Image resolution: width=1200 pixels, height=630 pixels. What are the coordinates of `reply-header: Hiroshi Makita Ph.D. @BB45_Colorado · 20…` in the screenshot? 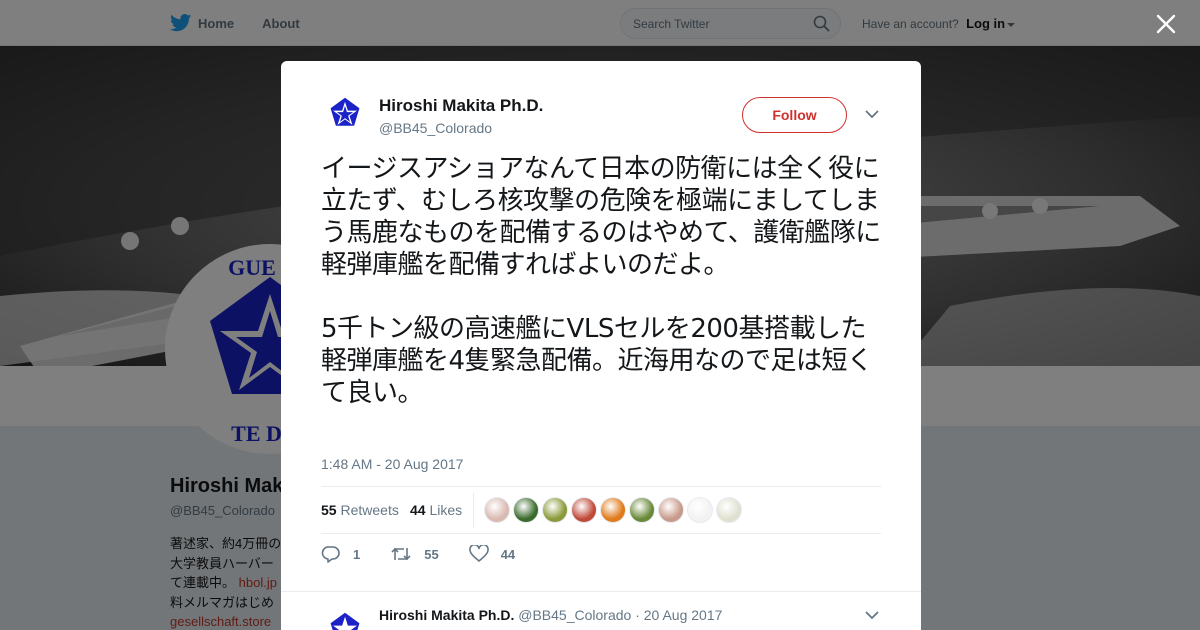 It's located at (550, 615).